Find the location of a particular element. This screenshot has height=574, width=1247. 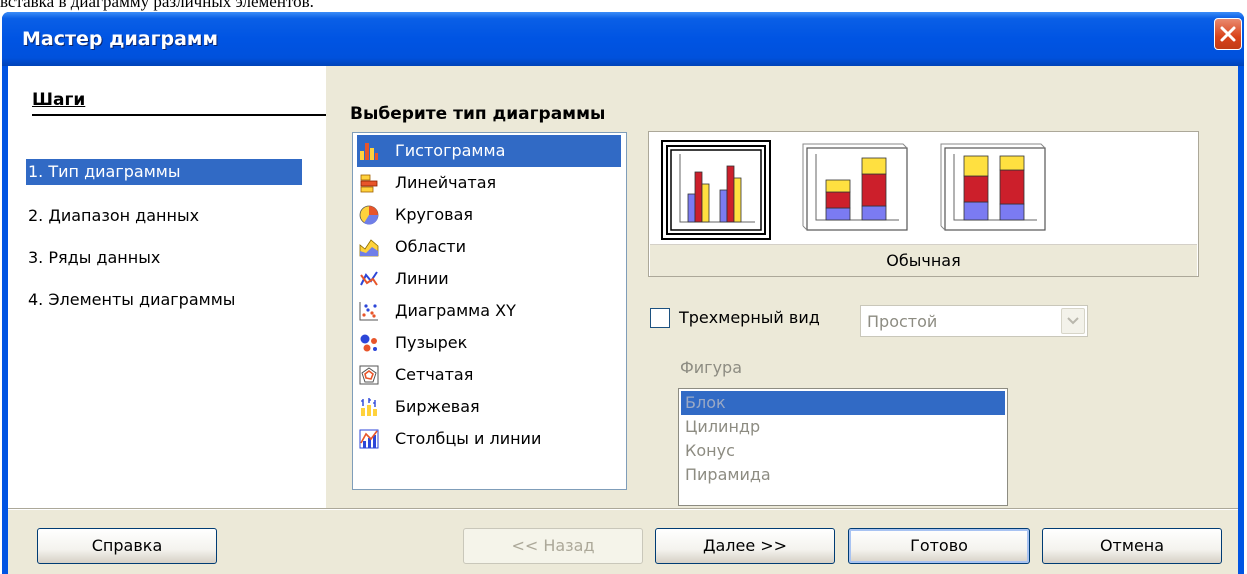

page-caption: вставка в диаграмму различных элементов. is located at coordinates (157, 5).